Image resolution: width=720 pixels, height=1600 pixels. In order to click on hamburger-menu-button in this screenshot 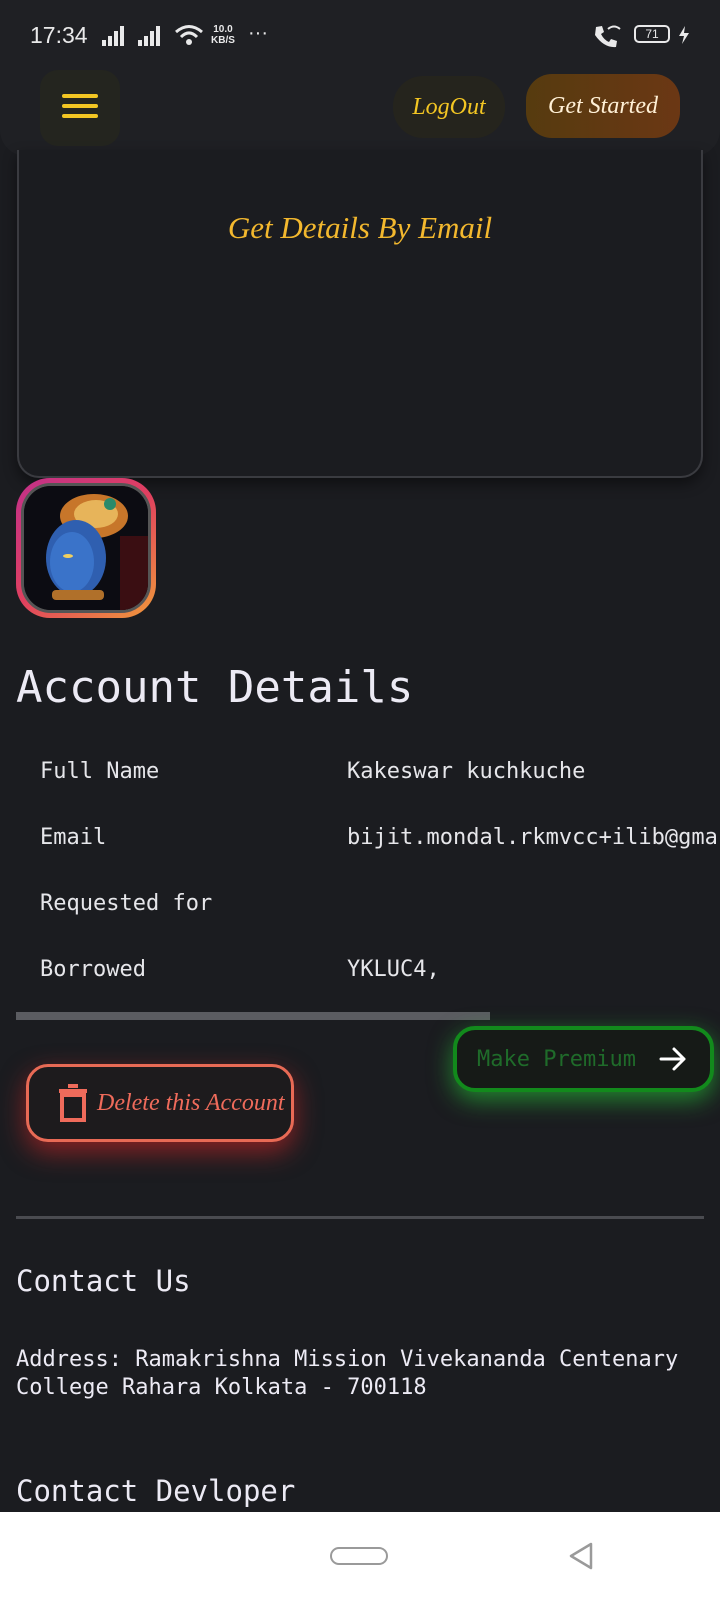, I will do `click(80, 108)`.